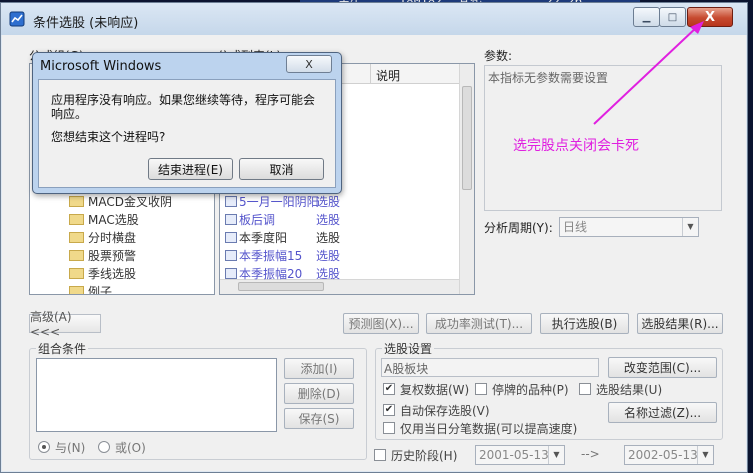 This screenshot has width=753, height=473. I want to click on pick-result-label: 选股结果(U), so click(629, 390).